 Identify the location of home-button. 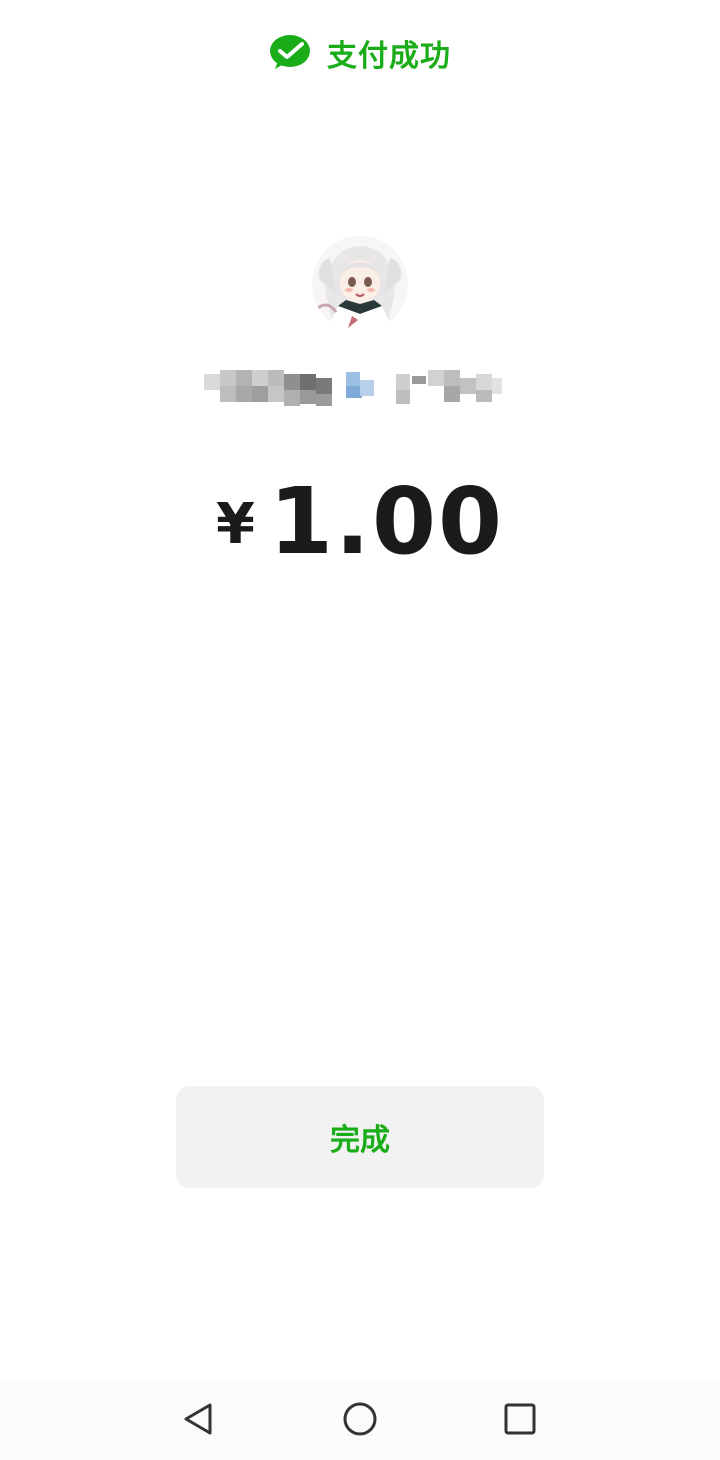
(360, 1420).